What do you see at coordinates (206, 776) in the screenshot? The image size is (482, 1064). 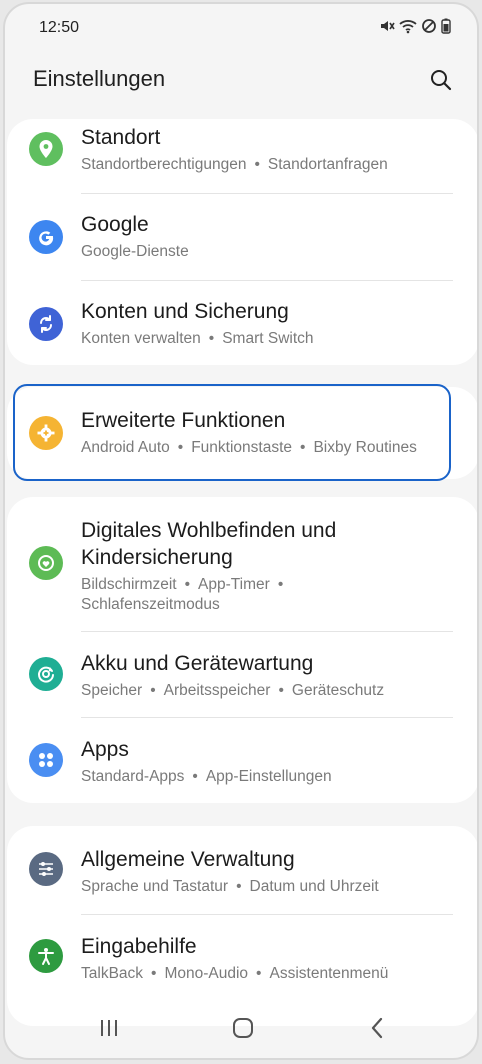 I see `setting-subtitle: Standard-Apps • App-Einstellungen` at bounding box center [206, 776].